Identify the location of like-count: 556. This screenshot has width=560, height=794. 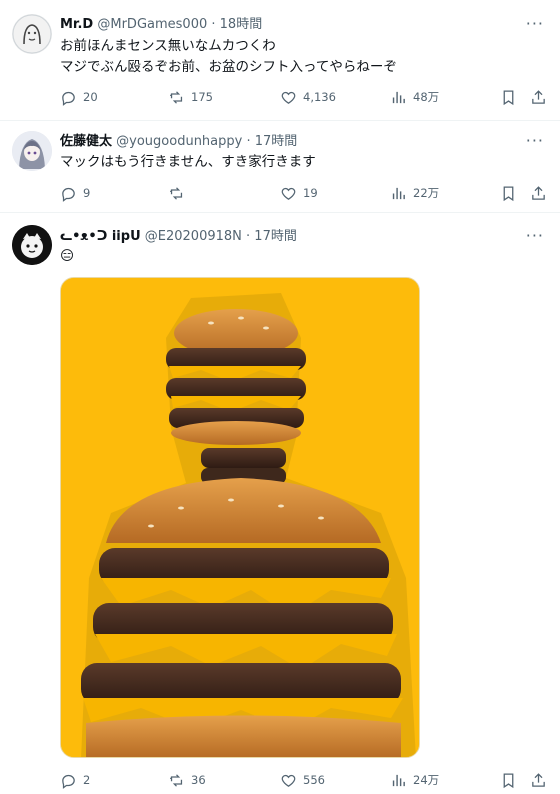
(314, 780).